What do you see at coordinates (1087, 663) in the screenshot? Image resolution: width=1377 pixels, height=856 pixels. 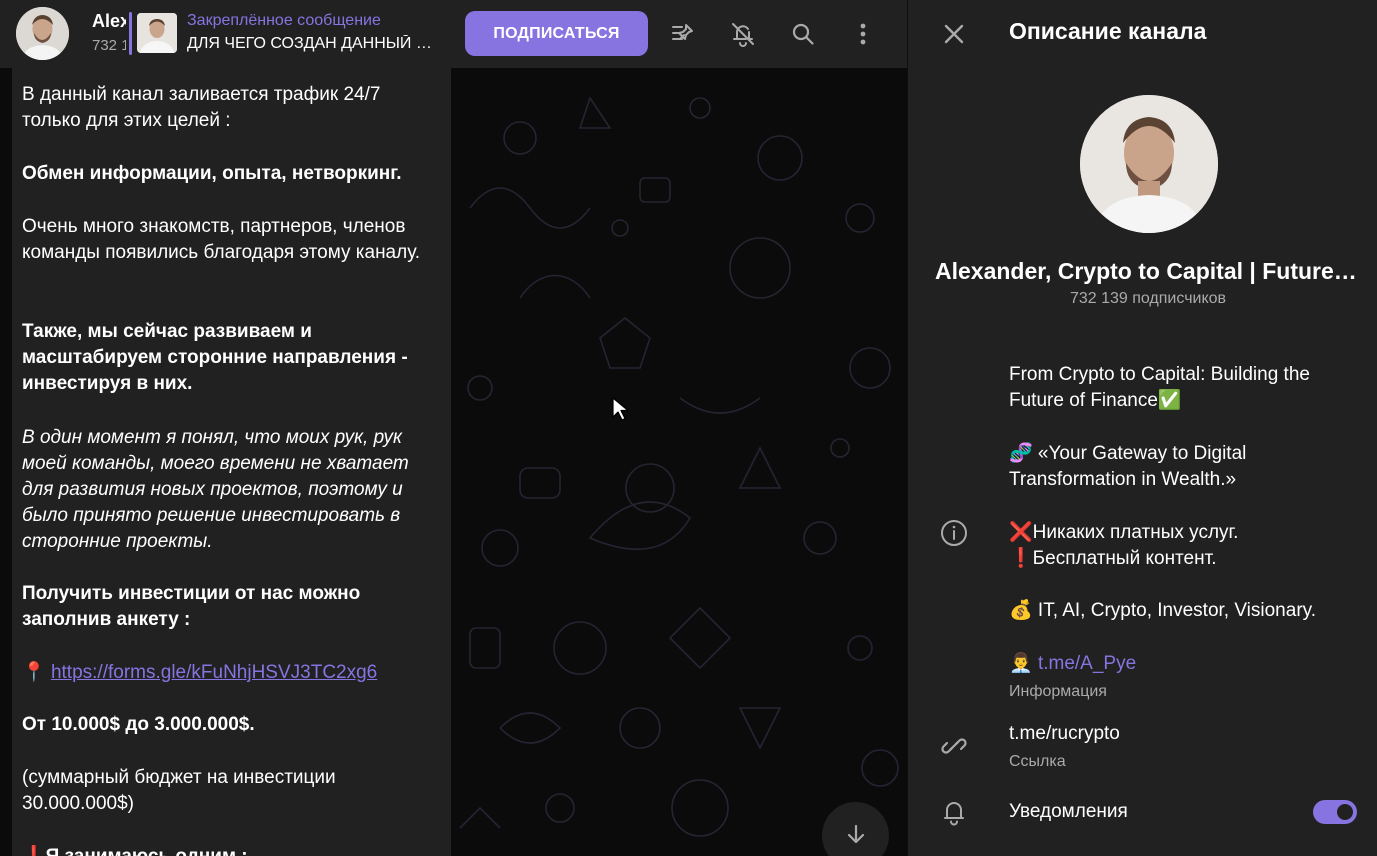 I see `contact-link: t.me/A_Pye` at bounding box center [1087, 663].